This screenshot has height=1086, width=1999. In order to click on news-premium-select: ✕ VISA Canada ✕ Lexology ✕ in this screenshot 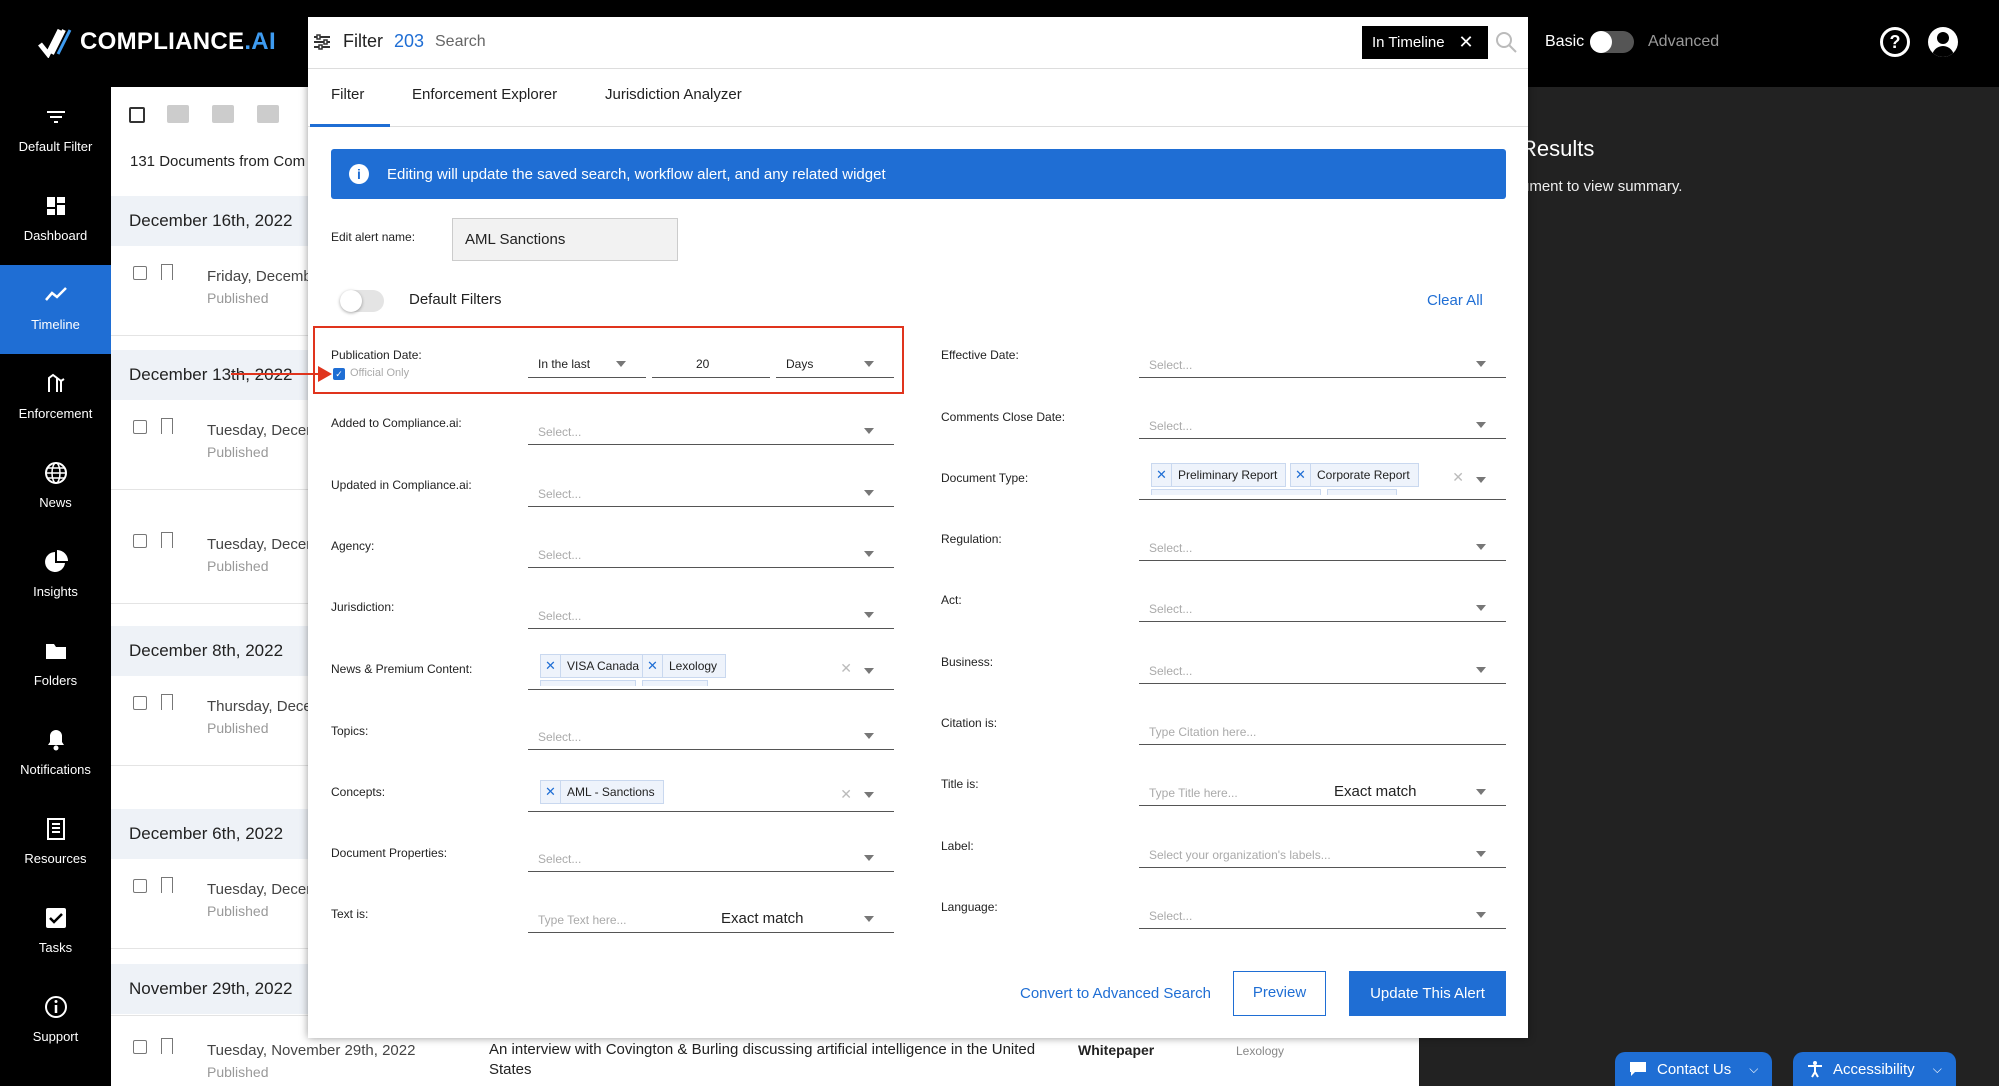, I will do `click(711, 670)`.